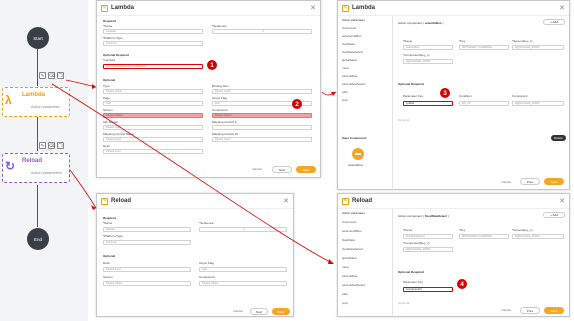 The height and width of the screenshot is (321, 574). Describe the element at coordinates (153, 31) in the screenshot. I see `name-field: Lambda` at that location.